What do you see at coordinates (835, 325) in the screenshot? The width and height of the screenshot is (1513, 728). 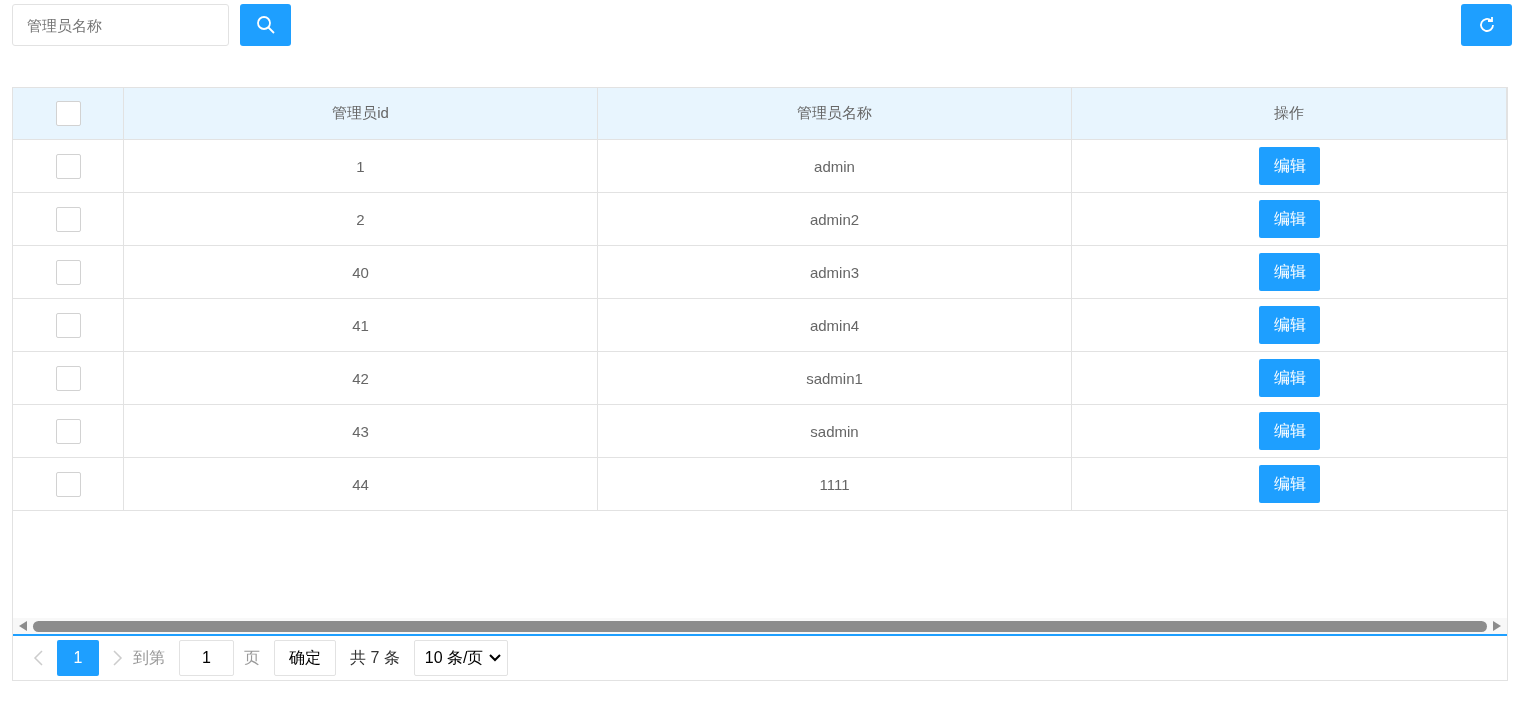 I see `table-cell: admin4` at bounding box center [835, 325].